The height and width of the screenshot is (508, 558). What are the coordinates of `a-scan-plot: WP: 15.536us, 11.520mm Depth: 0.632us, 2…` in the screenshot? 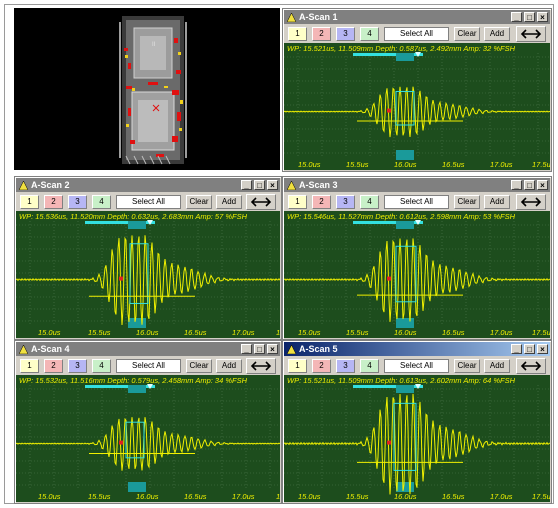 It's located at (148, 274).